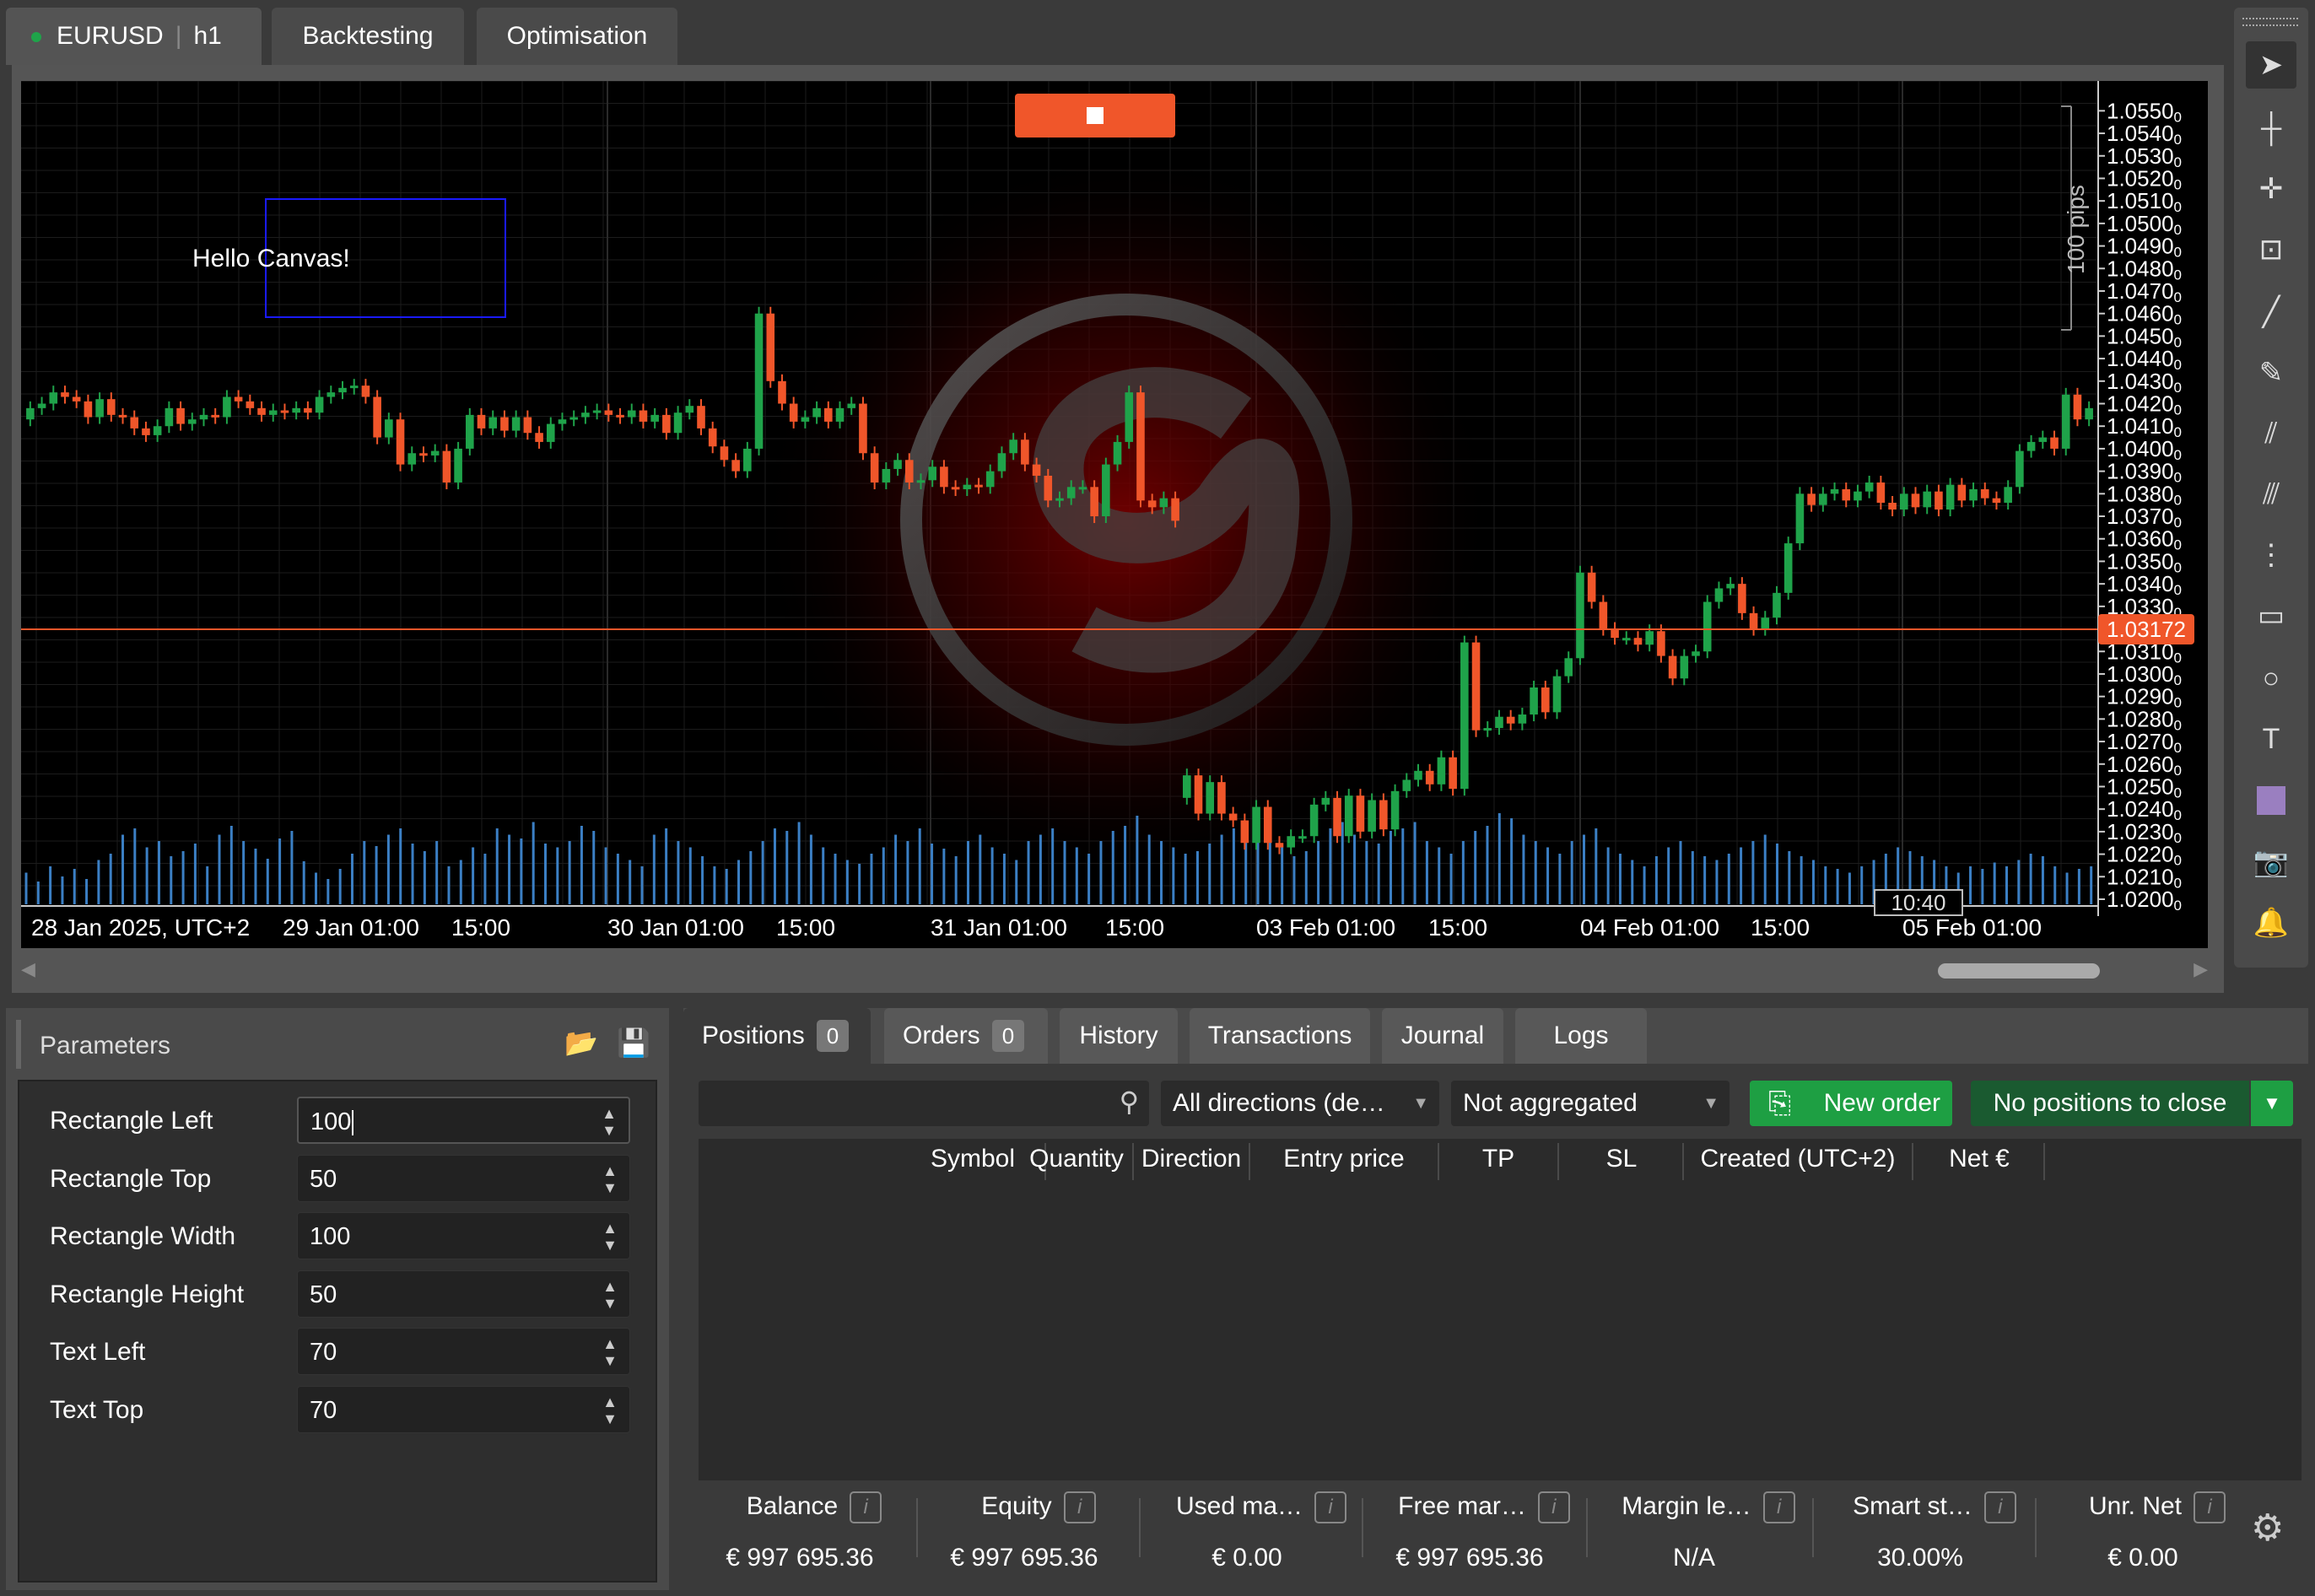  I want to click on chart-scrollbar-track: ◀ ▶, so click(1115, 970).